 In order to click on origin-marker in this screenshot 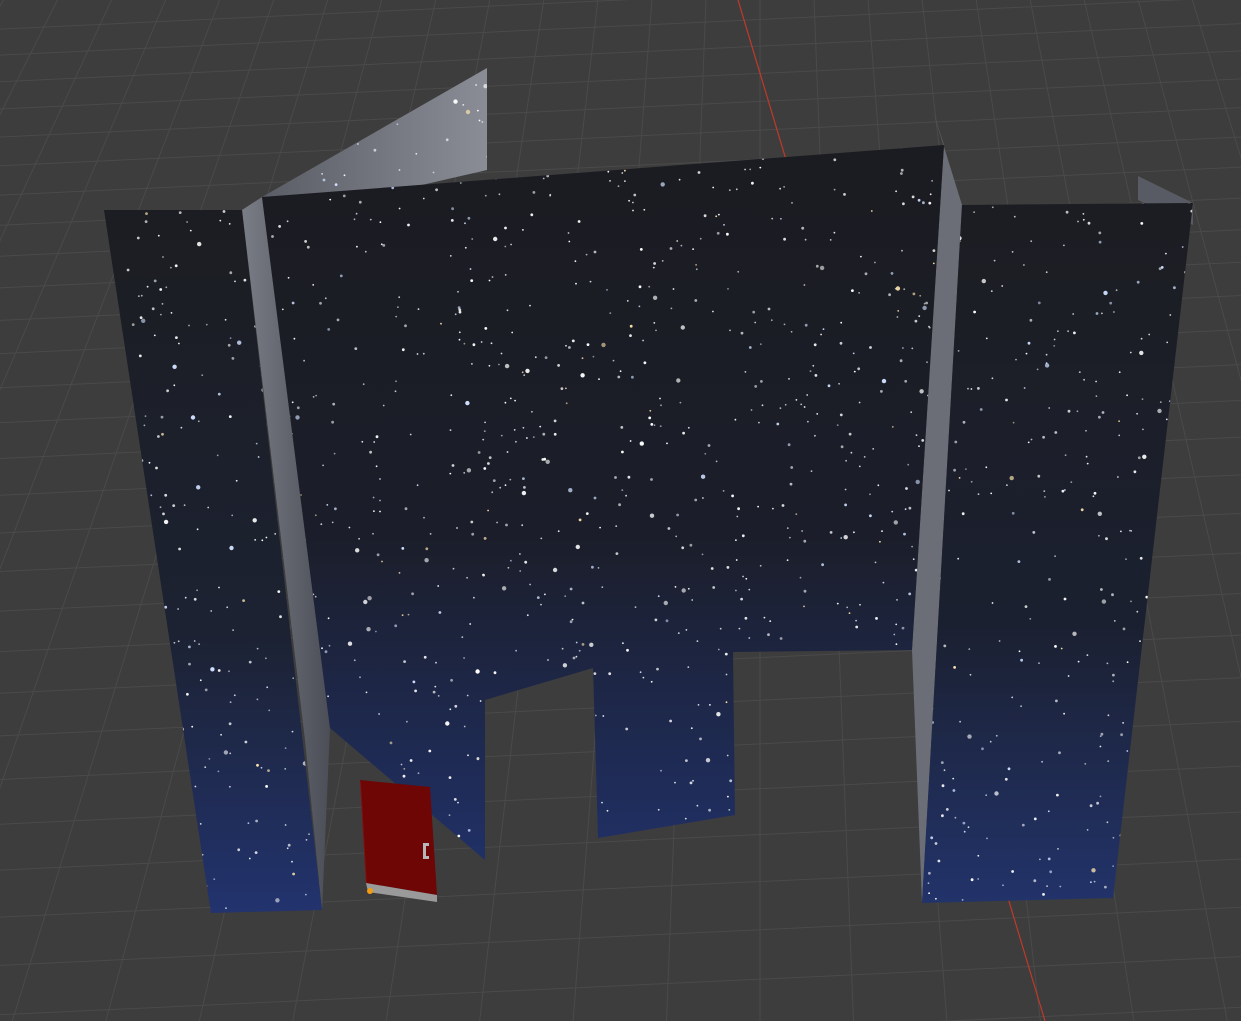, I will do `click(370, 891)`.